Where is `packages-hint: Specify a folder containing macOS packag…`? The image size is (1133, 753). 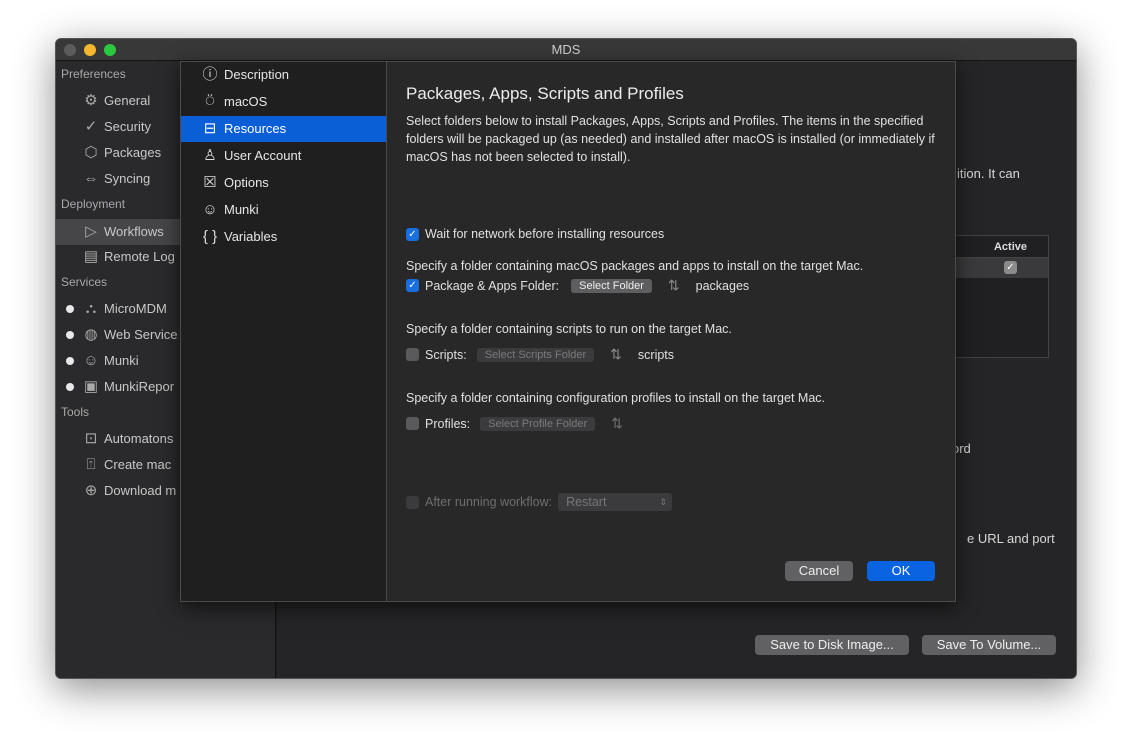 packages-hint: Specify a folder containing macOS packag… is located at coordinates (635, 266).